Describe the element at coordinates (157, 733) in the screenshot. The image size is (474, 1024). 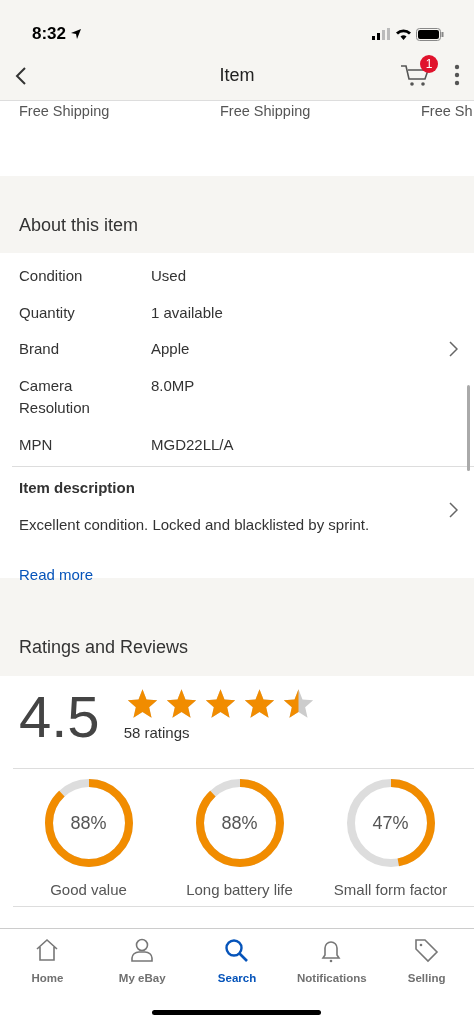
I see `rating-count: 58 ratings` at that location.